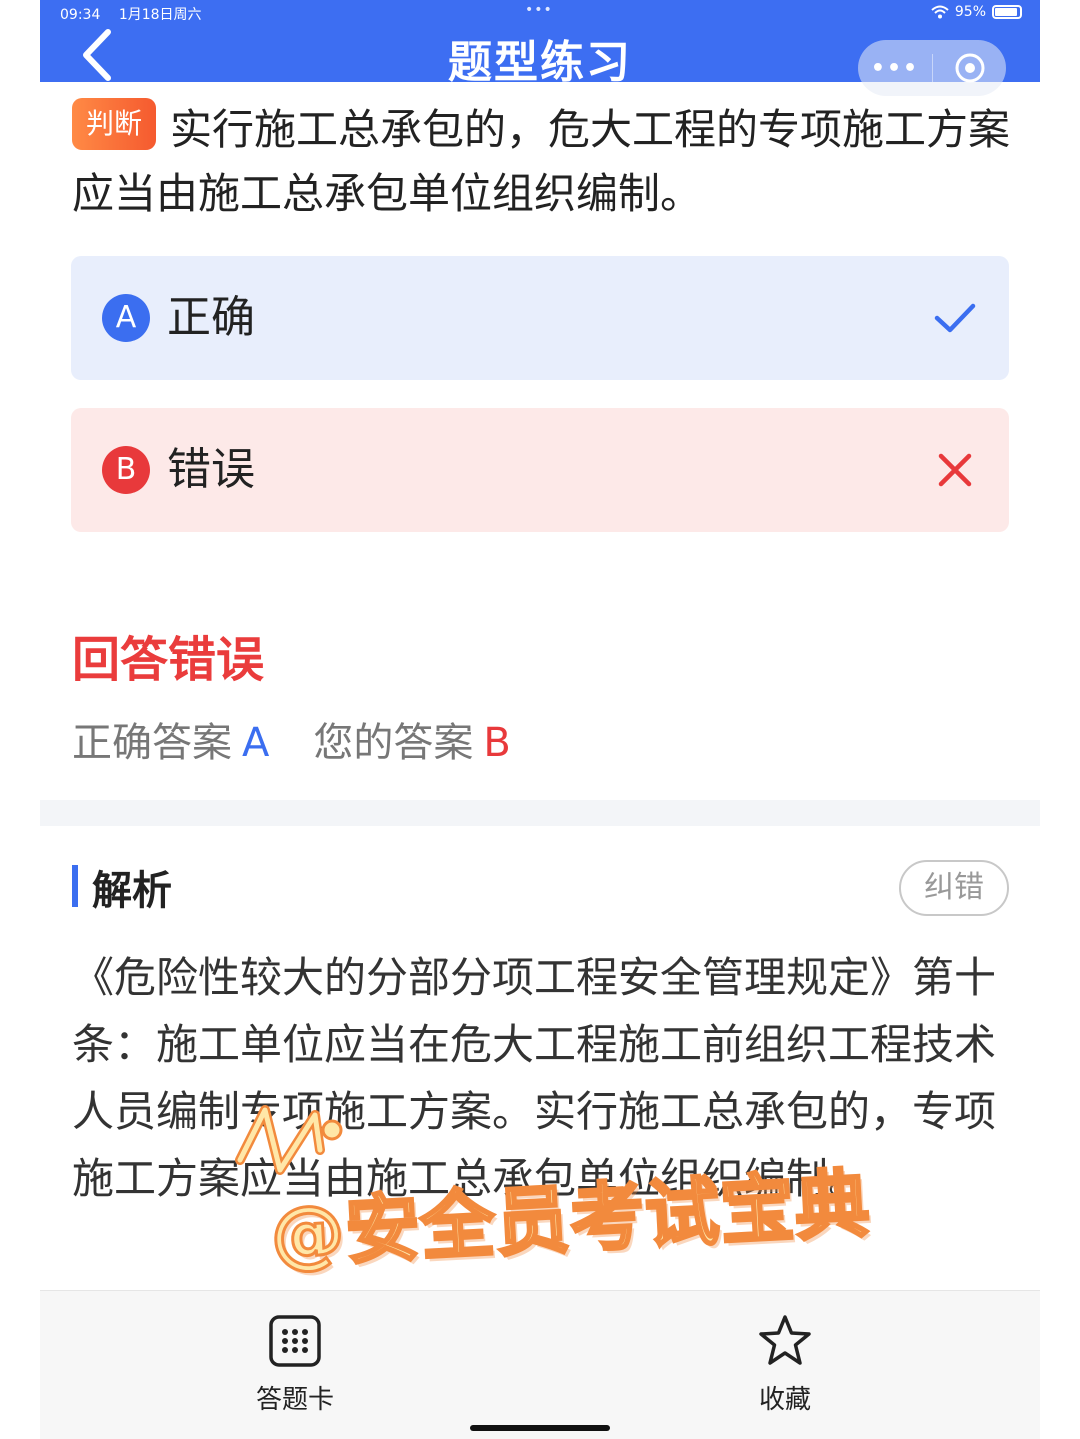 This screenshot has width=1080, height=1439. What do you see at coordinates (540, 1428) in the screenshot?
I see `home-indicator` at bounding box center [540, 1428].